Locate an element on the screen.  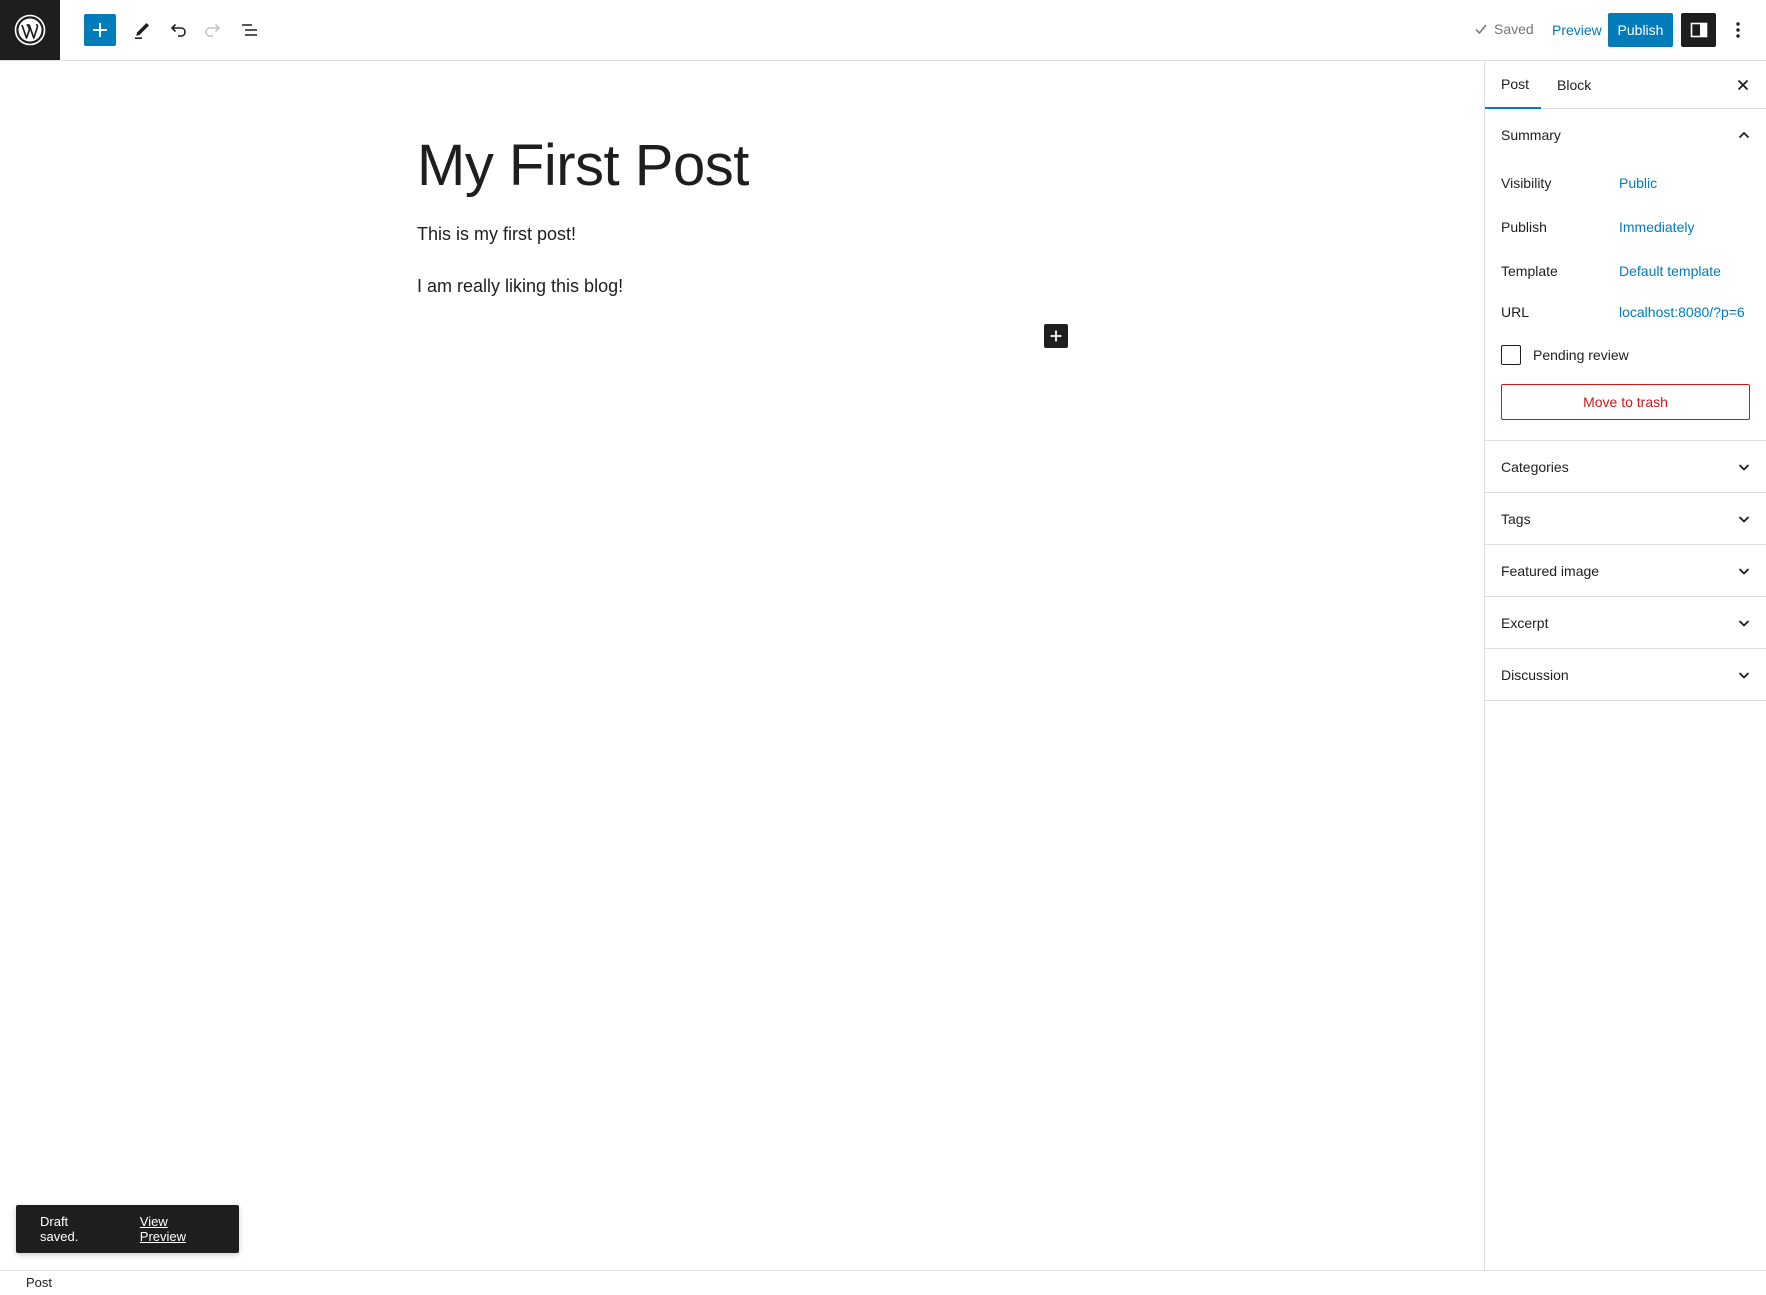
settings-toggle-button is located at coordinates (1698, 30).